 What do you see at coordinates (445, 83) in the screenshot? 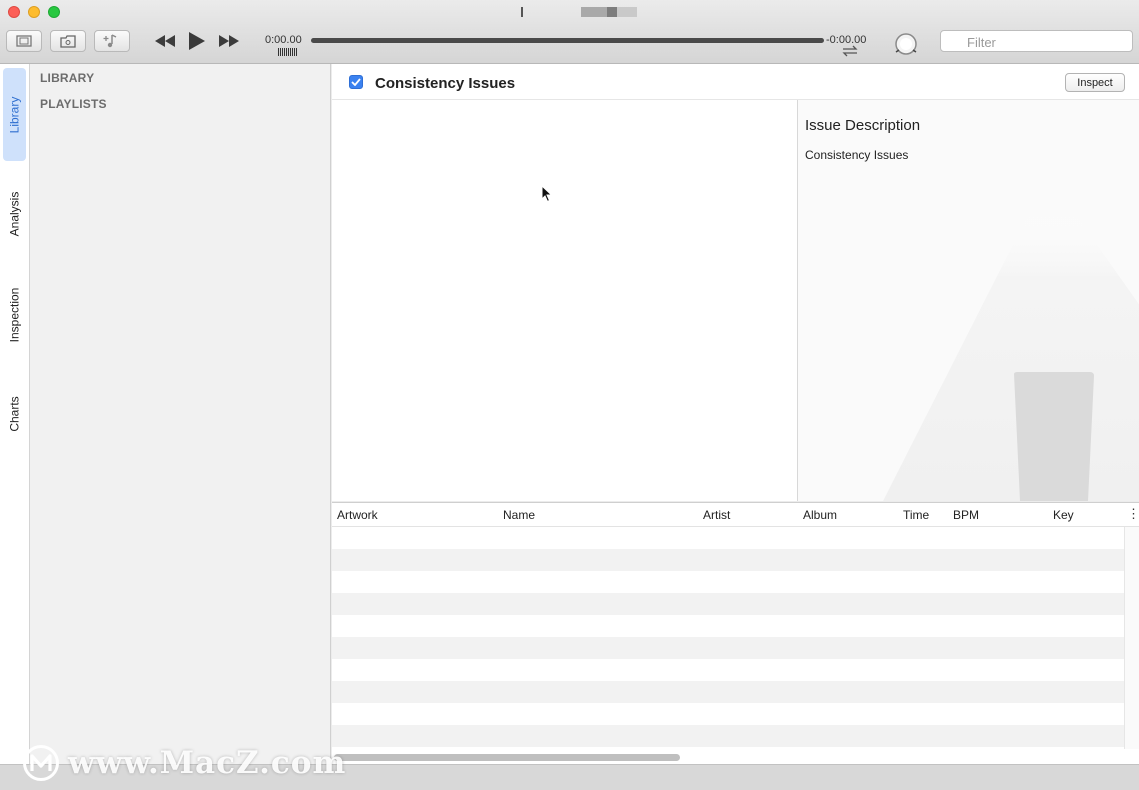
I see `issues-title: Consistency Issues` at bounding box center [445, 83].